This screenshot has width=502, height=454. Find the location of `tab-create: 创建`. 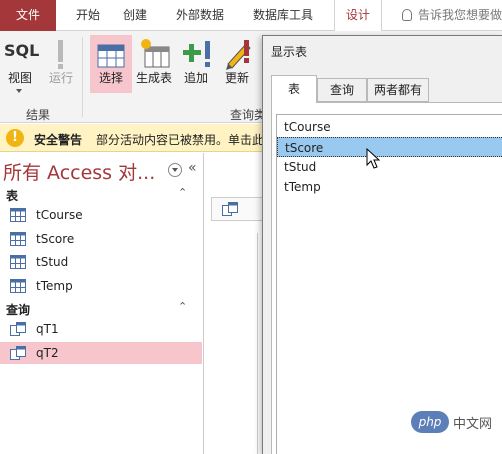

tab-create: 创建 is located at coordinates (135, 15).